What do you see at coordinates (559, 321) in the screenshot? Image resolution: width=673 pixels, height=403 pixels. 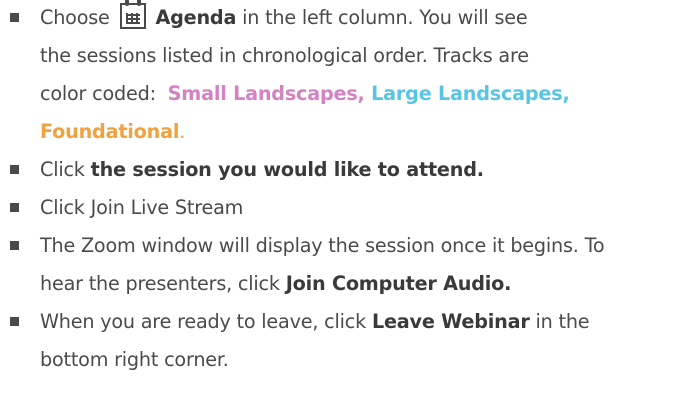 I see `step-text: in the` at bounding box center [559, 321].